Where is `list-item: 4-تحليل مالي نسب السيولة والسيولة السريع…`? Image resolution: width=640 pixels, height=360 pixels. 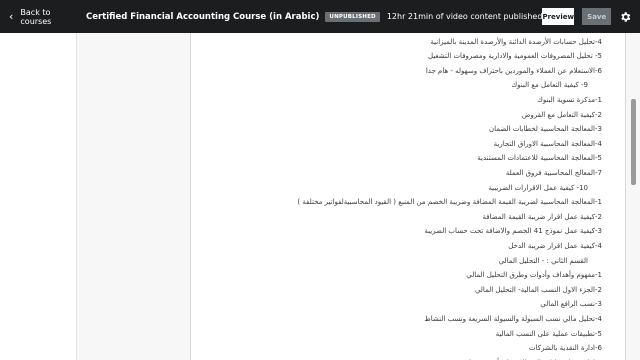 list-item: 4-تحليل مالي نسب السيولة والسيولة السريع… is located at coordinates (513, 318).